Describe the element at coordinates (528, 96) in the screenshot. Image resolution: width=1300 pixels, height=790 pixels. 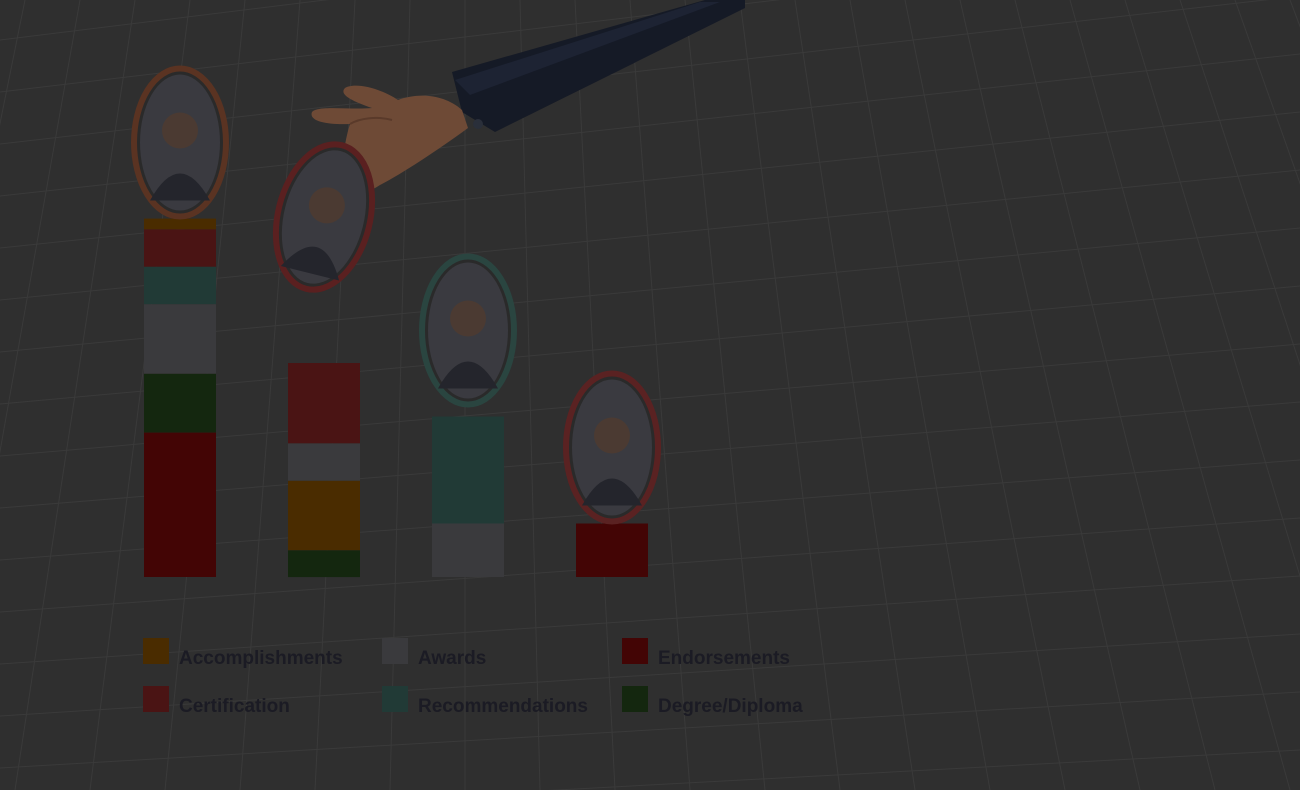
I see `hand-icon` at that location.